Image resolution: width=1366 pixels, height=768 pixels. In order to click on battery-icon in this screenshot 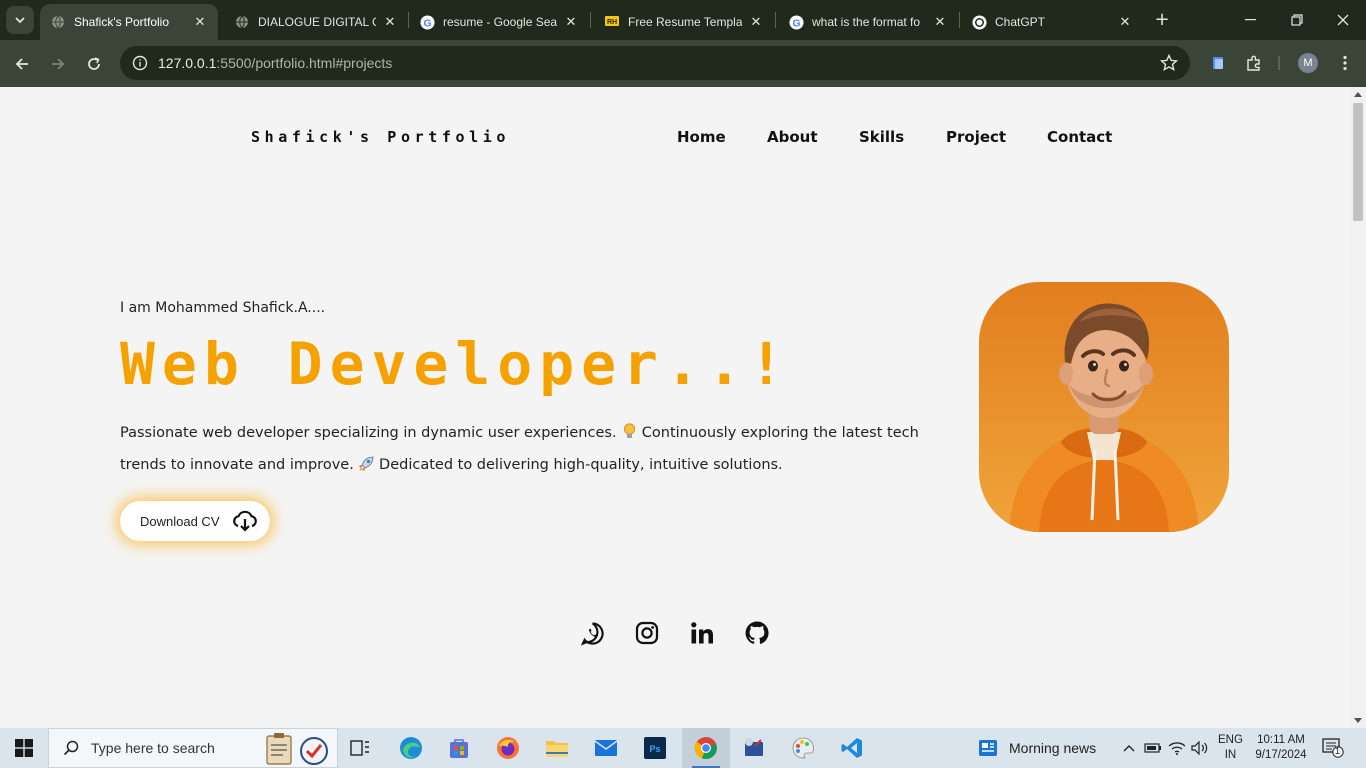, I will do `click(1153, 748)`.